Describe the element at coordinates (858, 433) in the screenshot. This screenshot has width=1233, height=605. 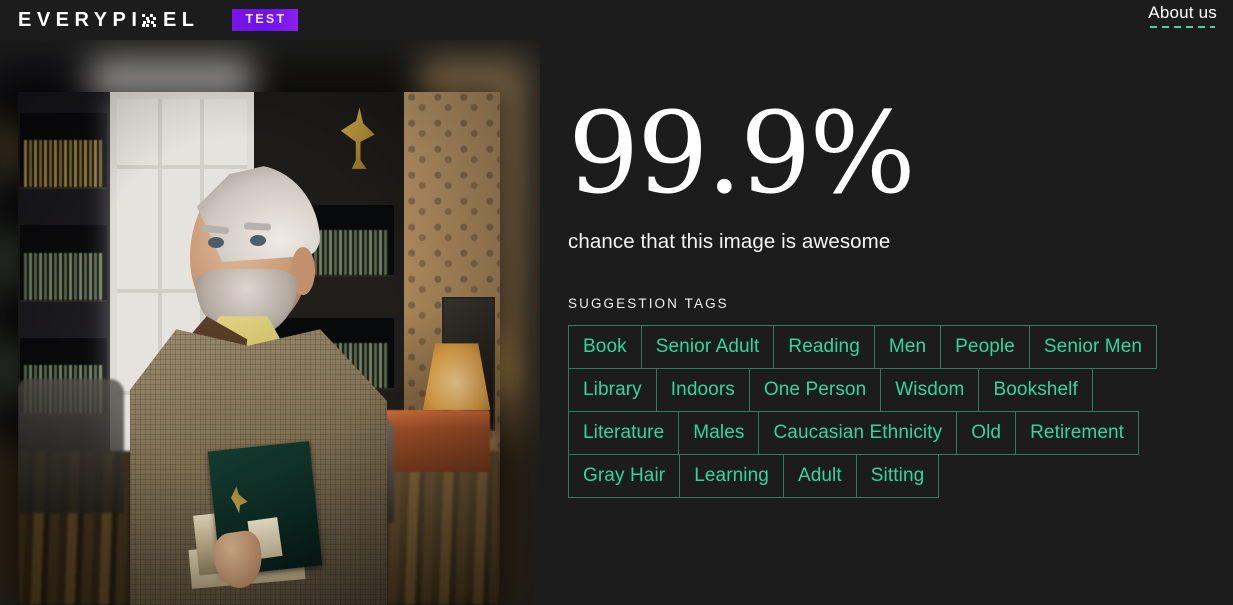
I see `suggestion-tag: Caucasian Ethnicity` at that location.